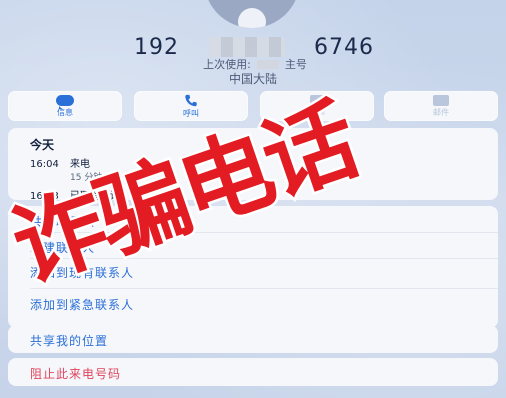  I want to click on share-location-option: 共享我的位置, so click(69, 340).